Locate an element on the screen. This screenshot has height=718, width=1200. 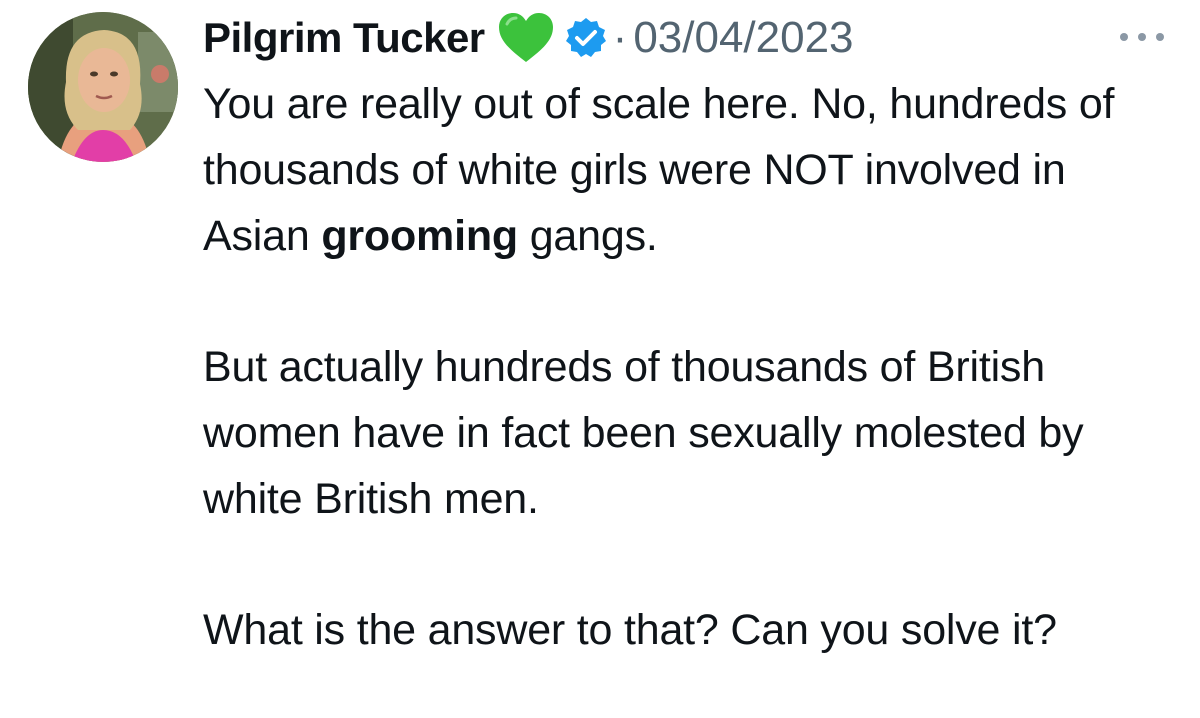
tweet-header: Pilgrim Tucker · 03/04/2023 is located at coordinates (528, 38).